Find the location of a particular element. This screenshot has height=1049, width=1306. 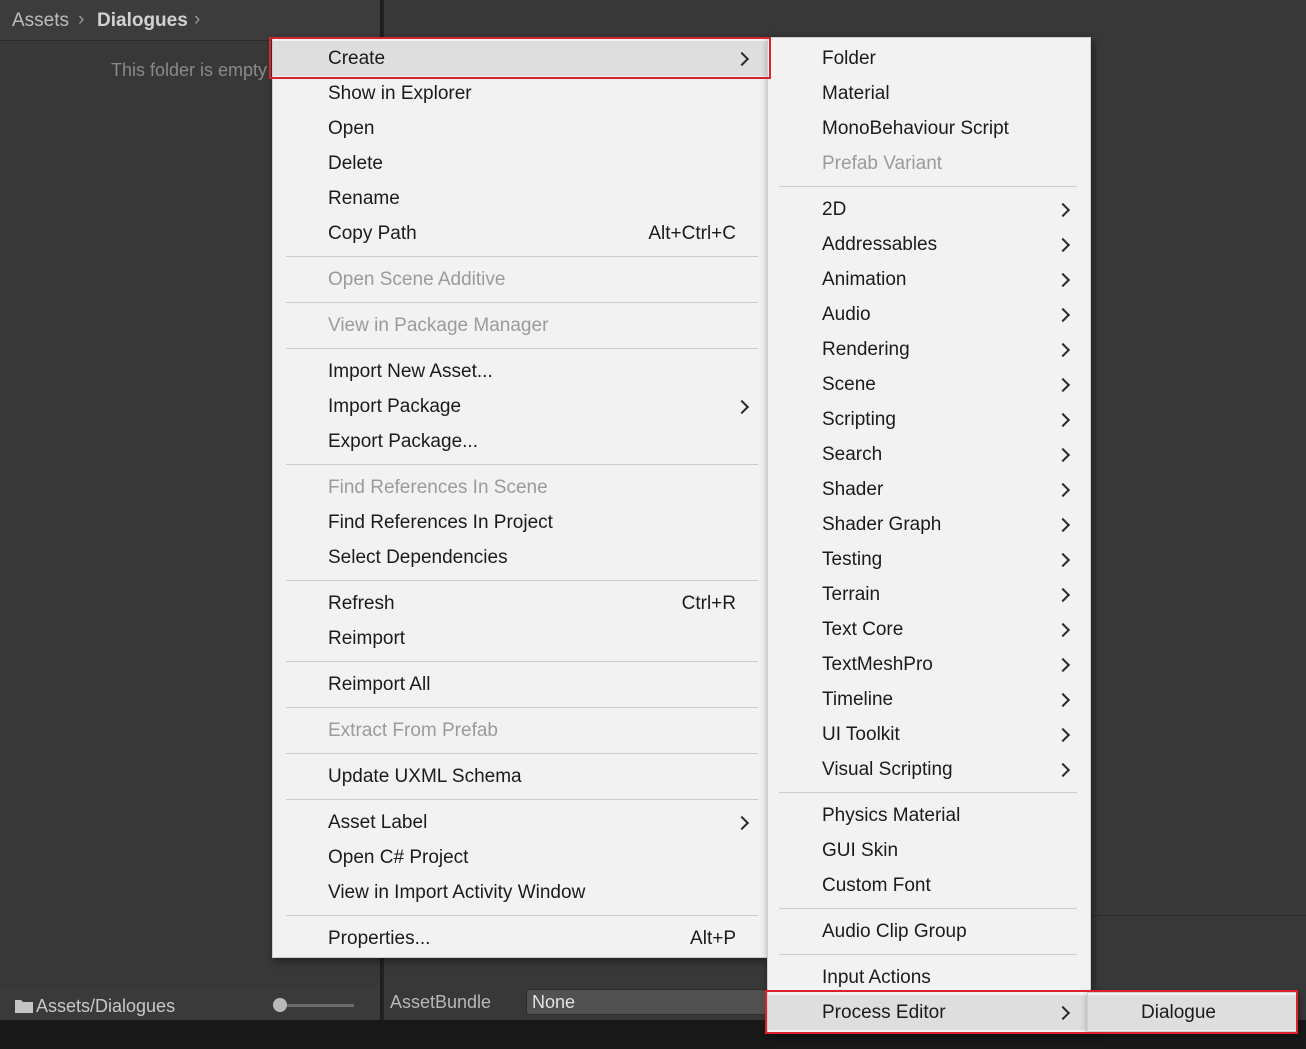

menu-item-refresh: Refresh Ctrl+R is located at coordinates (520, 603).